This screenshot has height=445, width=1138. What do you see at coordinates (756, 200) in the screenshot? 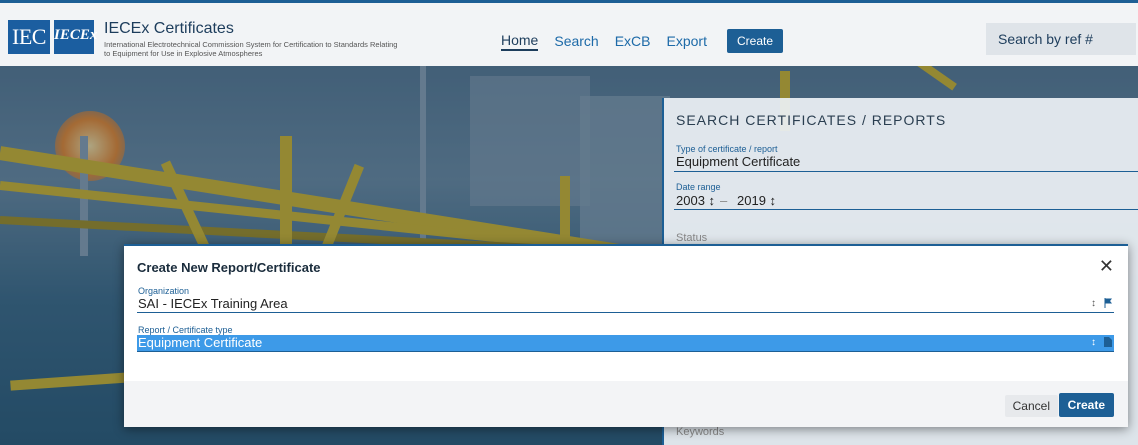
I see `date-to-select: 2019 ↕` at bounding box center [756, 200].